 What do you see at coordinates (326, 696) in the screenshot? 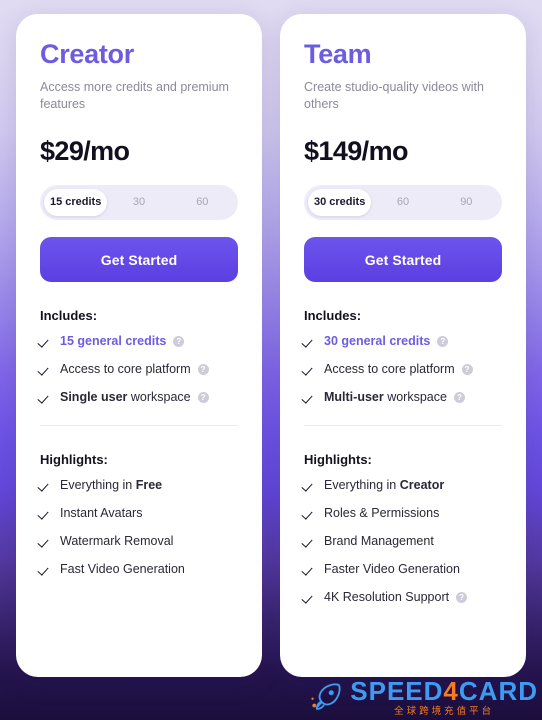
I see `rocket-icon` at bounding box center [326, 696].